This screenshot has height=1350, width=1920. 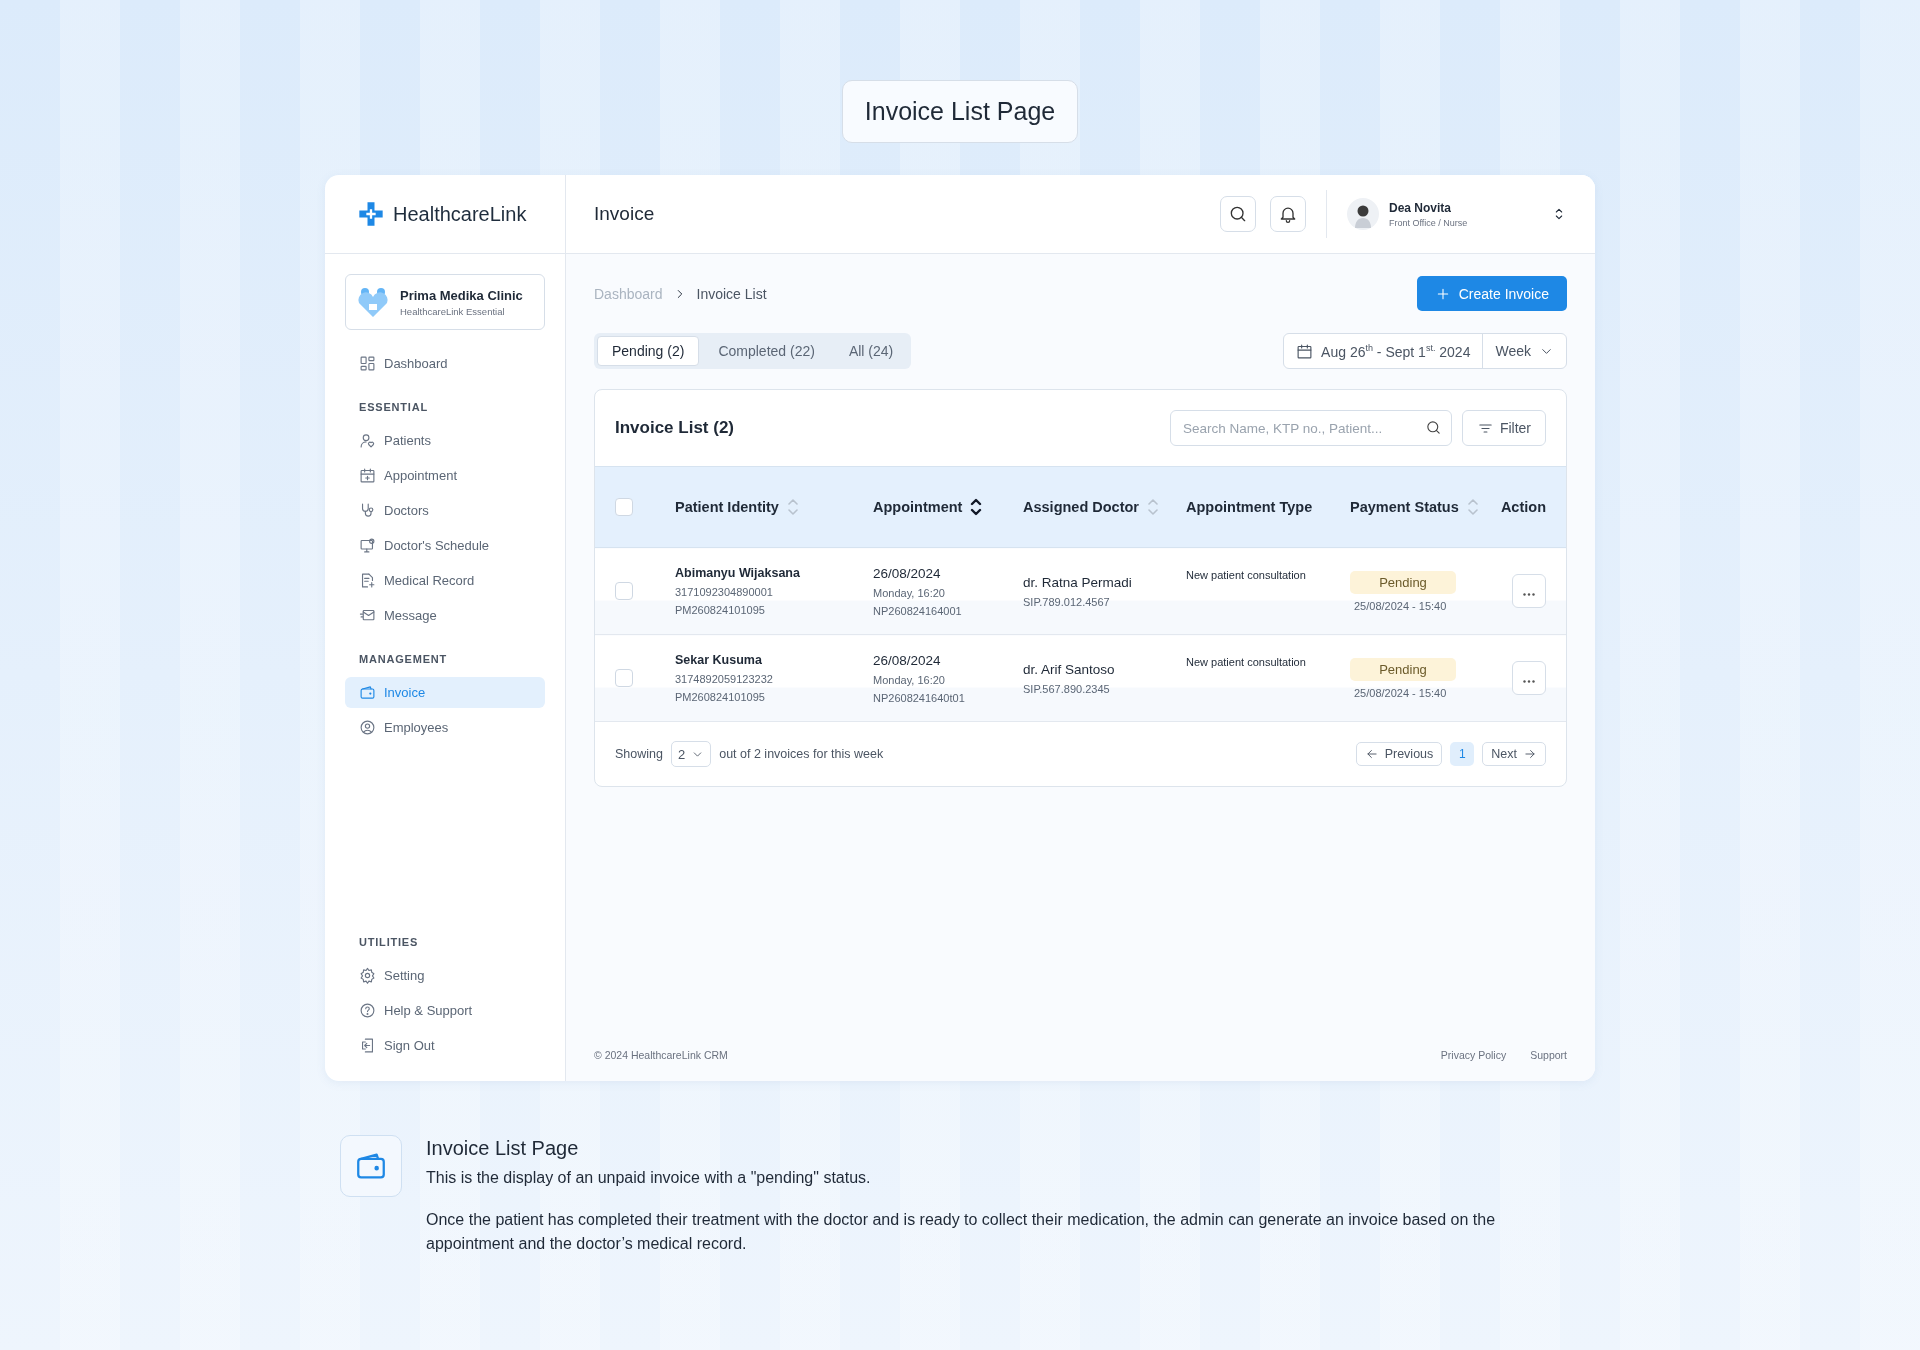 What do you see at coordinates (403, 659) in the screenshot?
I see `section-heading: MANAGEMENT` at bounding box center [403, 659].